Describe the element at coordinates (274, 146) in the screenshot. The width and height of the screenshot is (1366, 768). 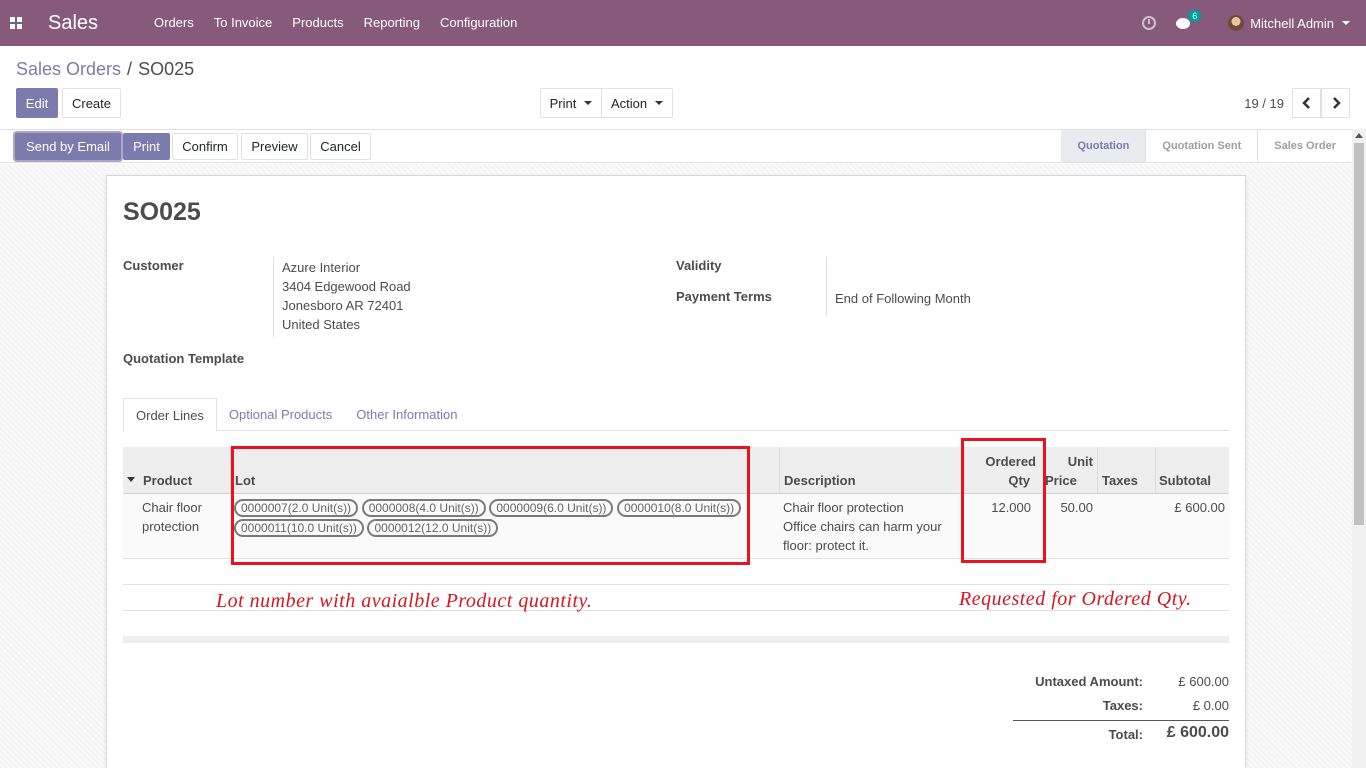
I see `preview-button: Preview` at that location.